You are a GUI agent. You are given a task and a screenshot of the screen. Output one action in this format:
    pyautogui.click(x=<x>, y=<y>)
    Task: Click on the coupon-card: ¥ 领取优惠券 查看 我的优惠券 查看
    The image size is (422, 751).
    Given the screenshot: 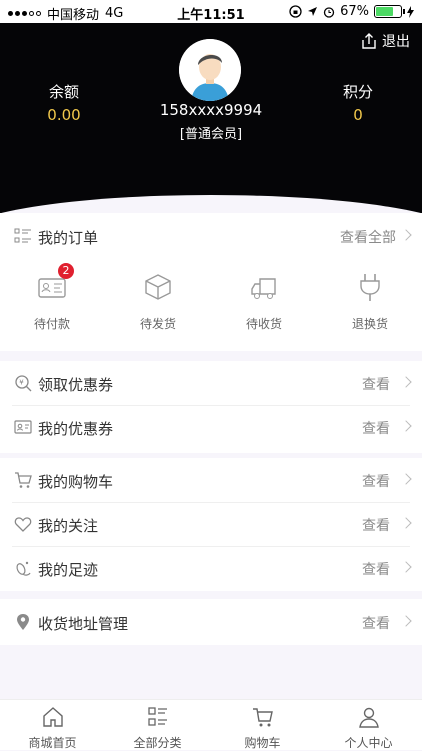 What is the action you would take?
    pyautogui.click(x=211, y=407)
    